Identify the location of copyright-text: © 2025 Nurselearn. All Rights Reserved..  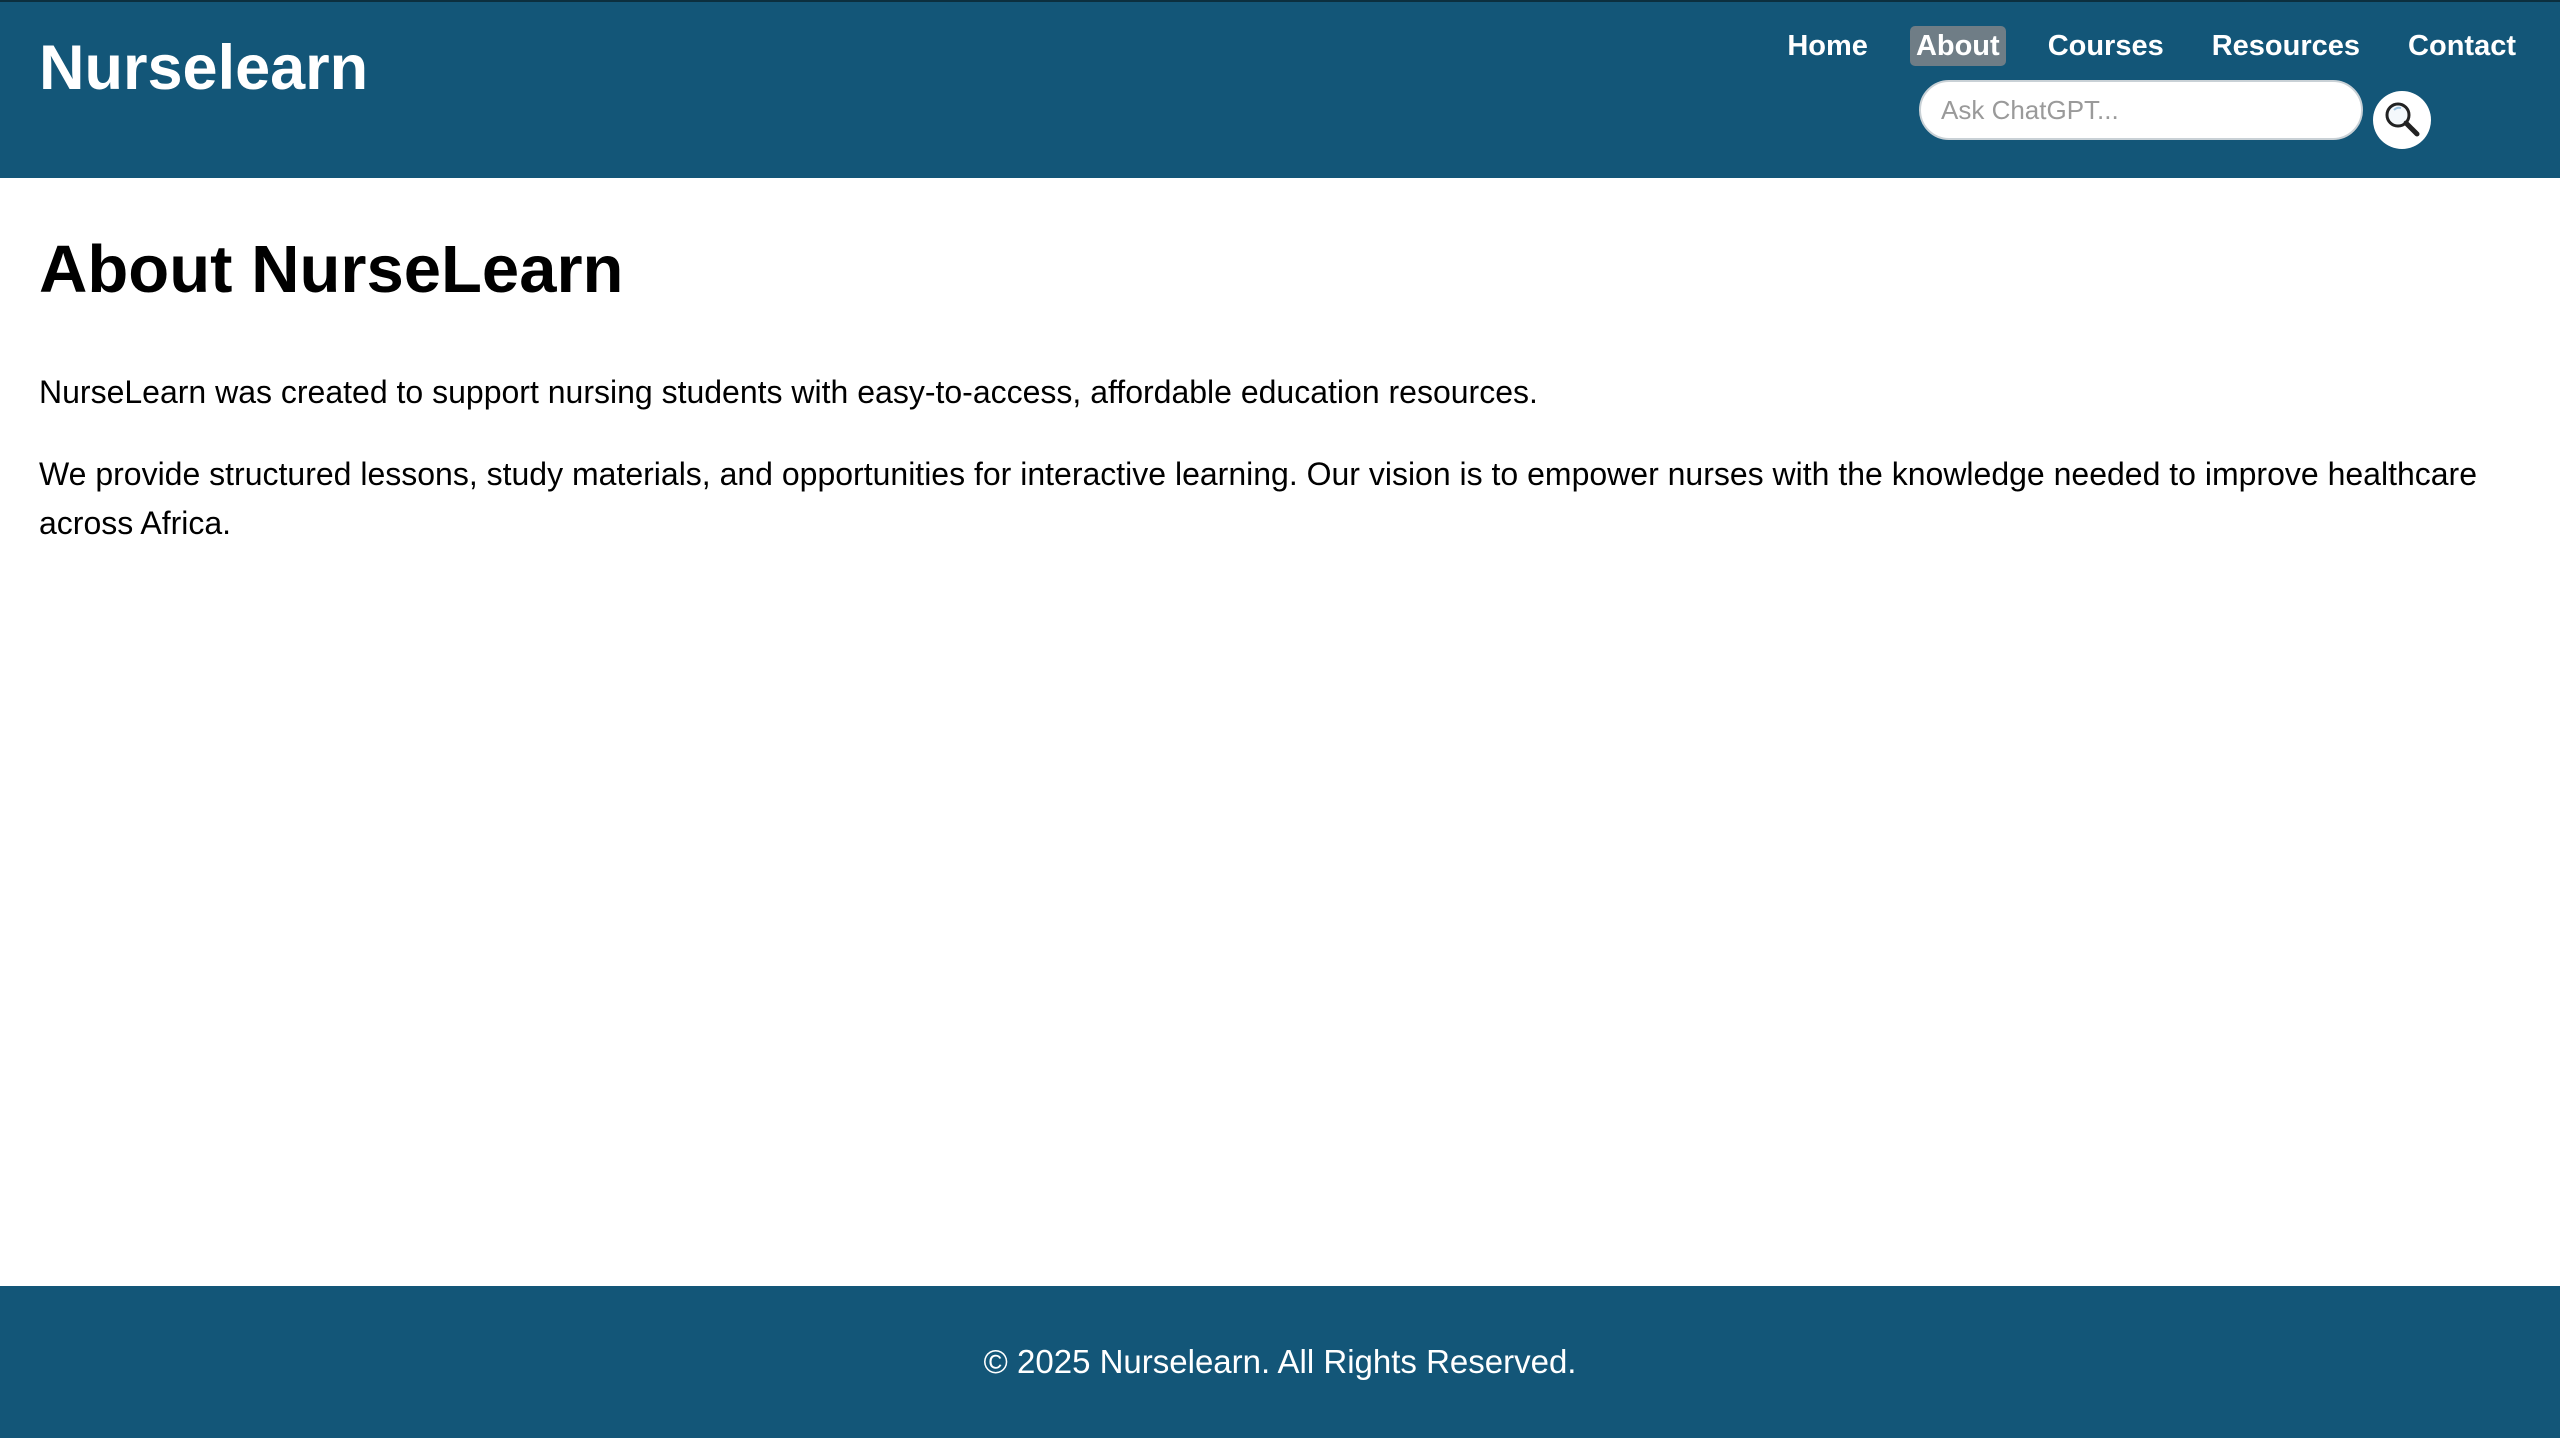
(1280, 1361).